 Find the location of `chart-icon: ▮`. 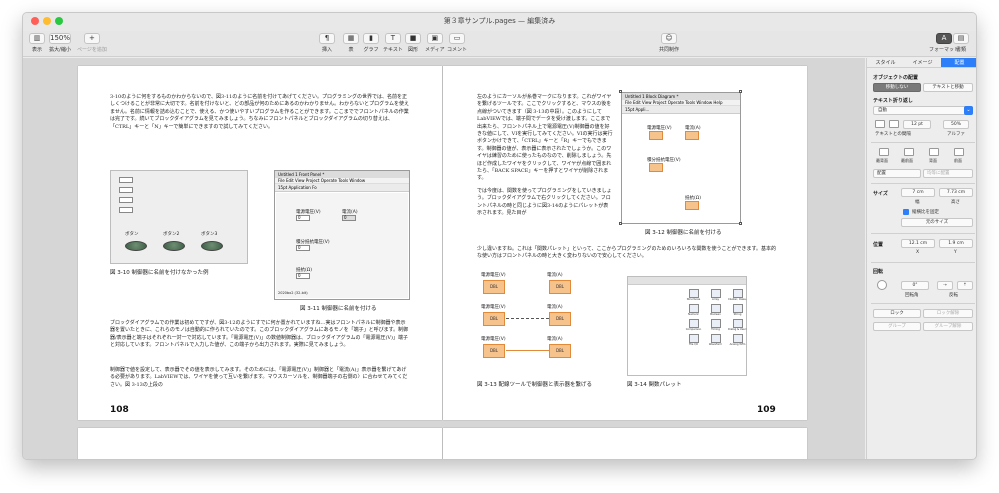

chart-icon: ▮ is located at coordinates (371, 38).